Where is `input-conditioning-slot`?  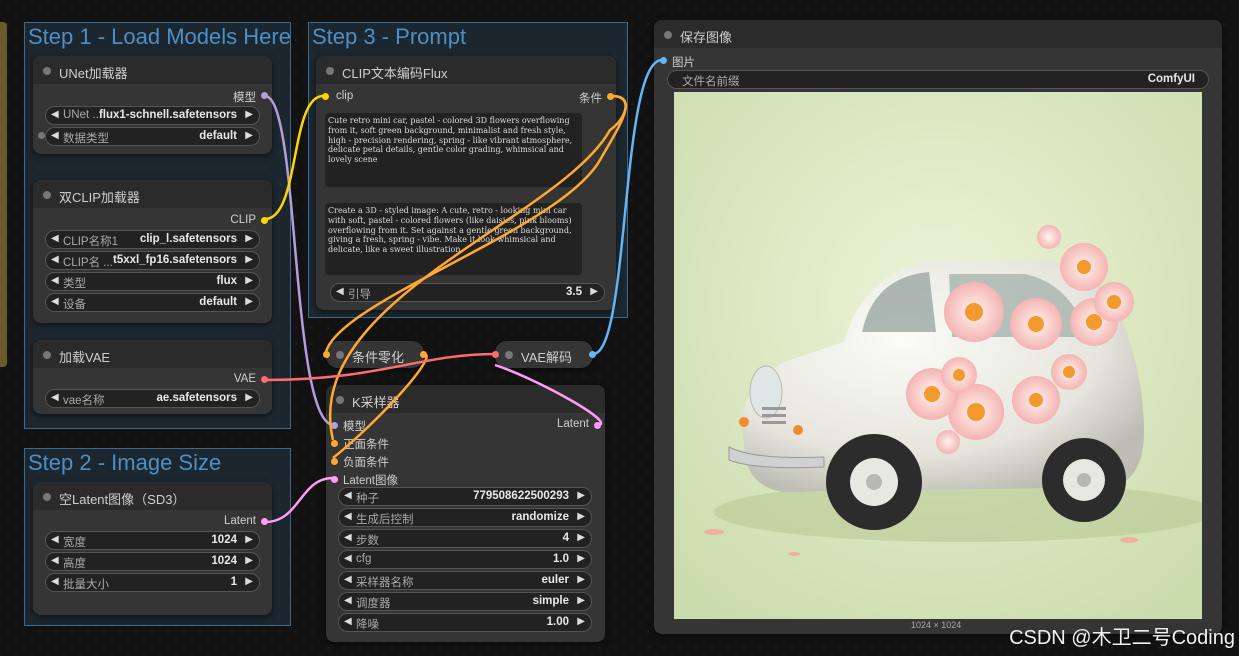
input-conditioning-slot is located at coordinates (326, 354).